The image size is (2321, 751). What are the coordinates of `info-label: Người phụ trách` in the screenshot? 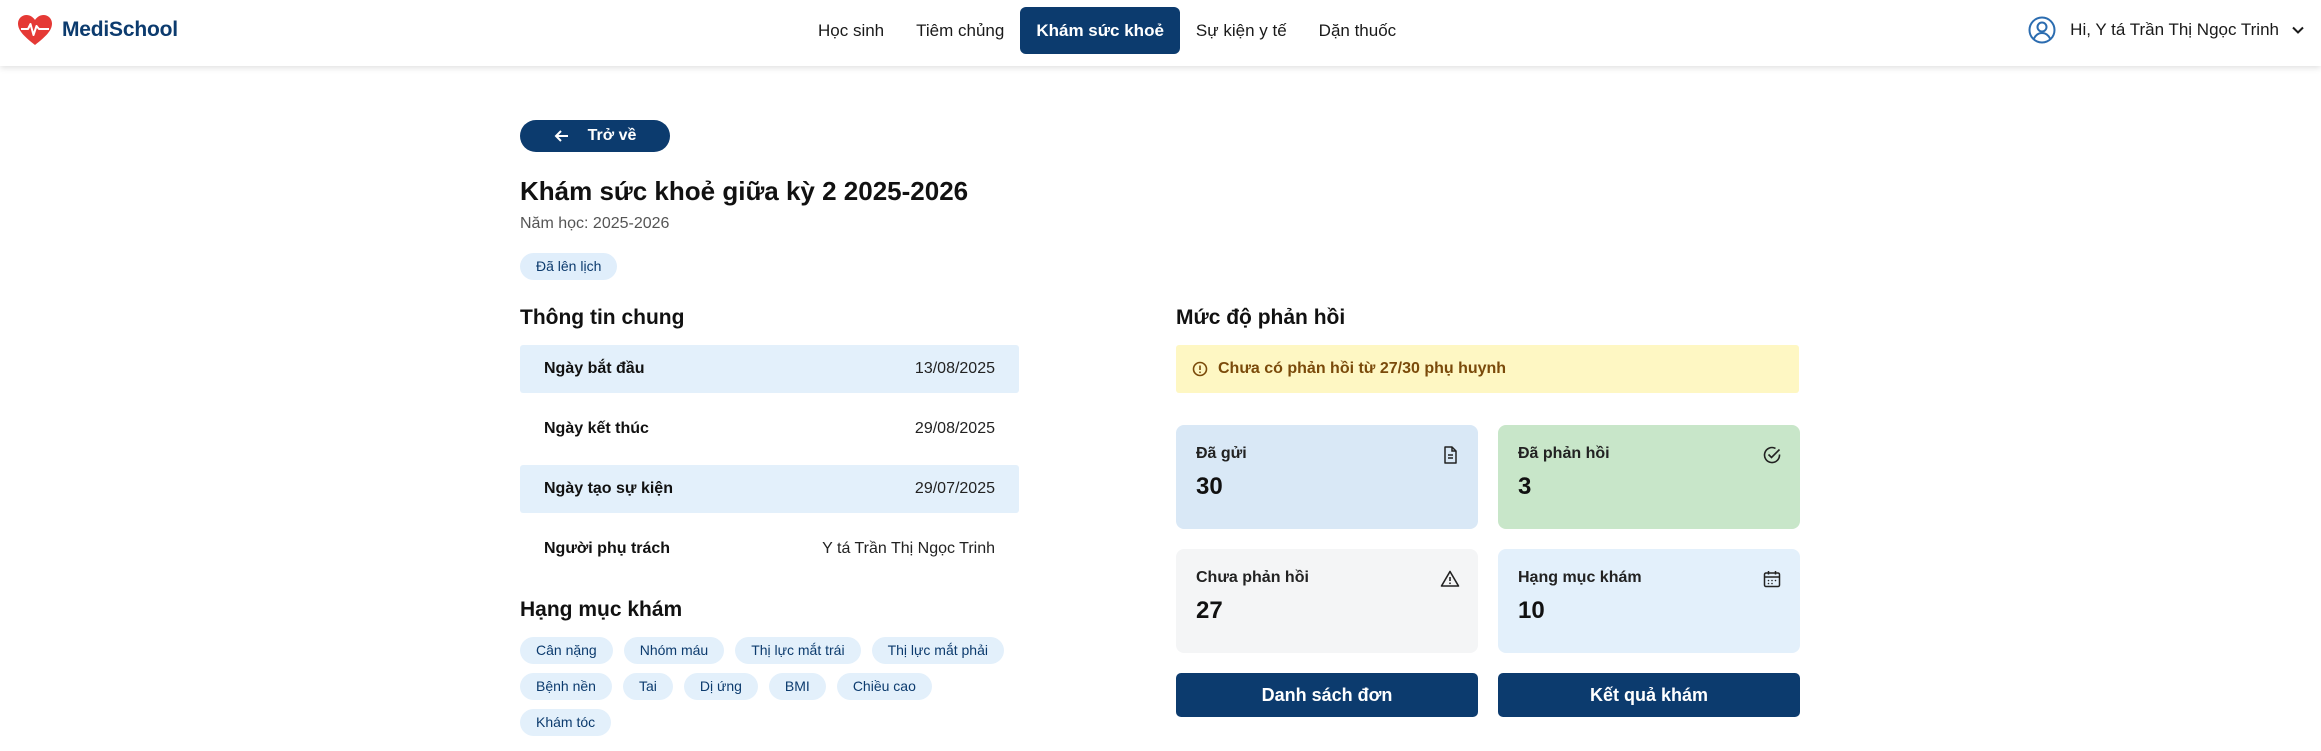 It's located at (607, 548).